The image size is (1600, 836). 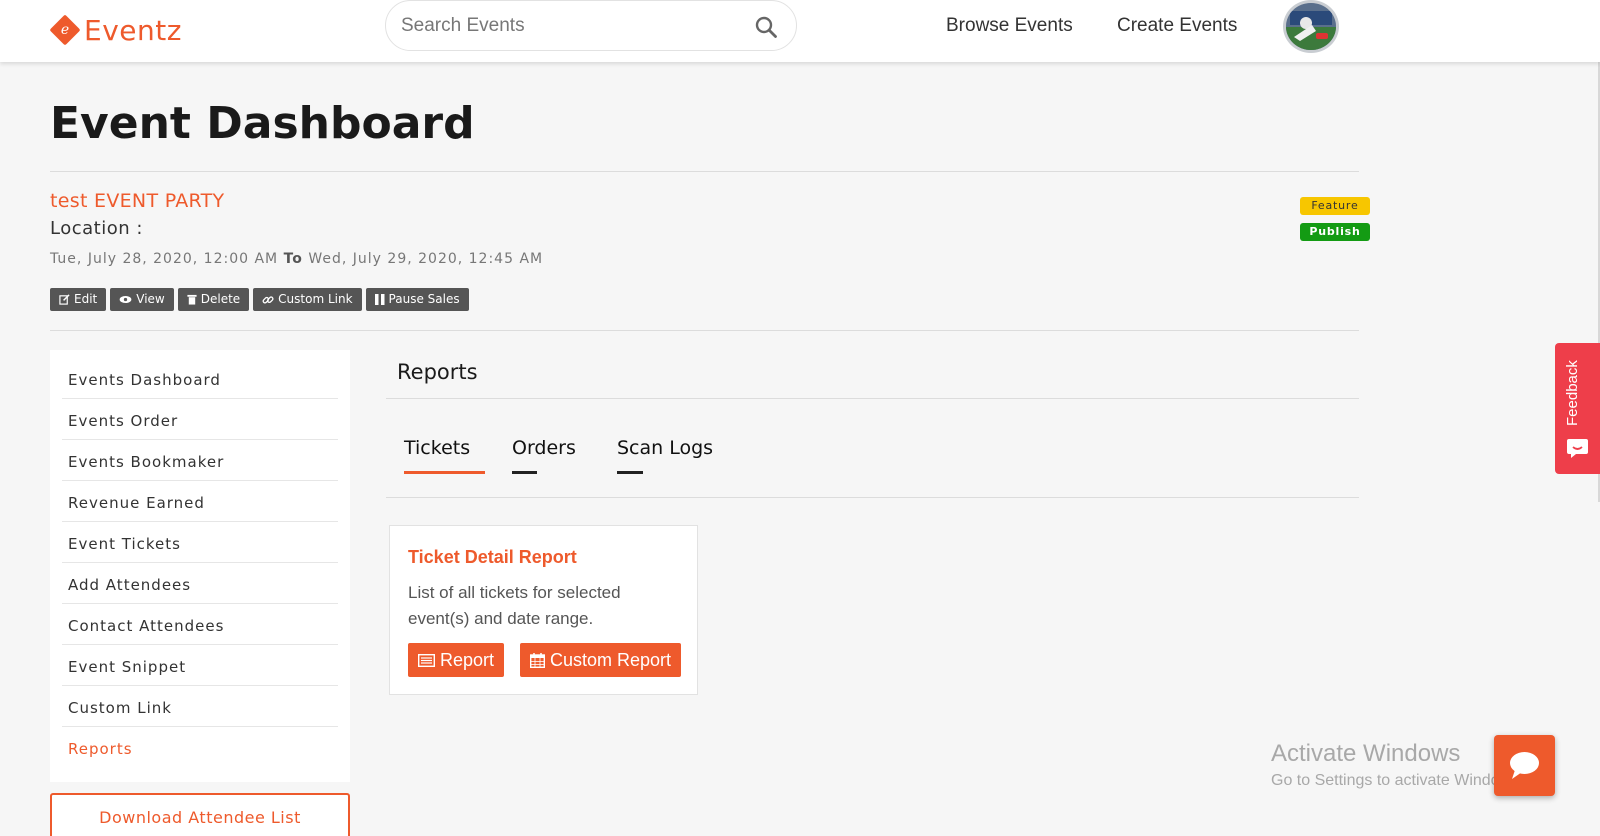 What do you see at coordinates (524, 472) in the screenshot?
I see `tab-orders-indicator` at bounding box center [524, 472].